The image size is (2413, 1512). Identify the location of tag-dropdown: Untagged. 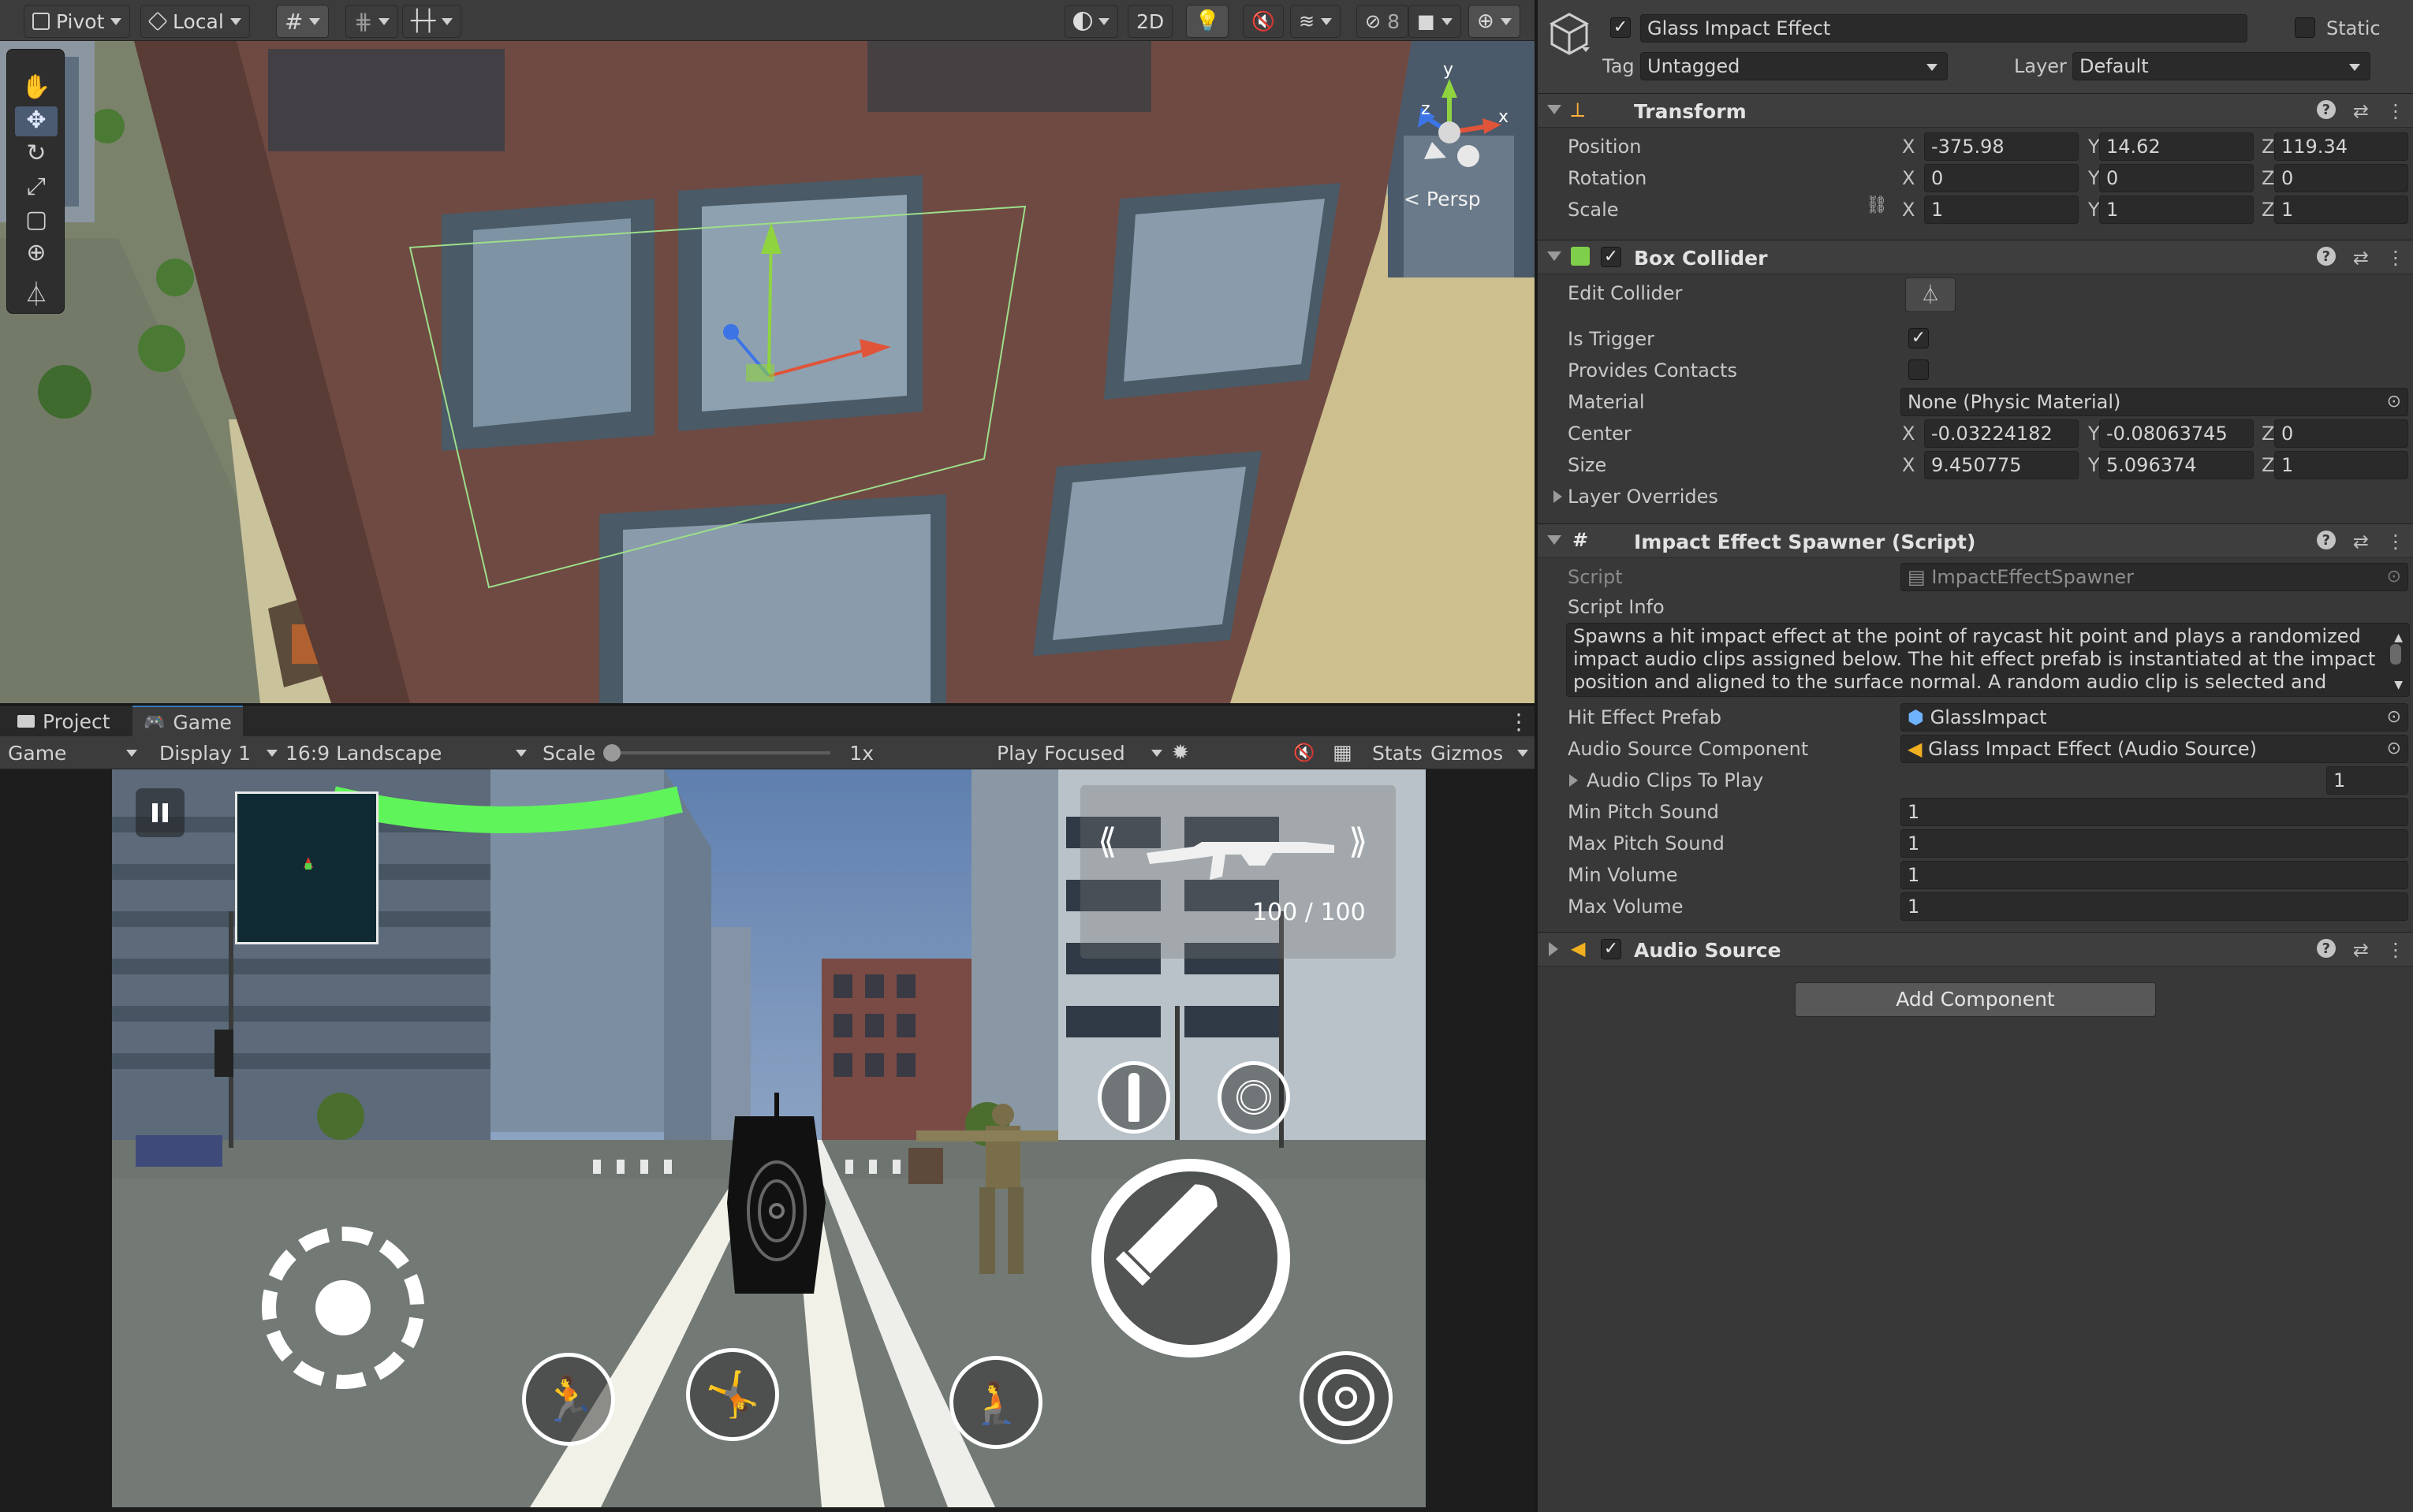
(1794, 66).